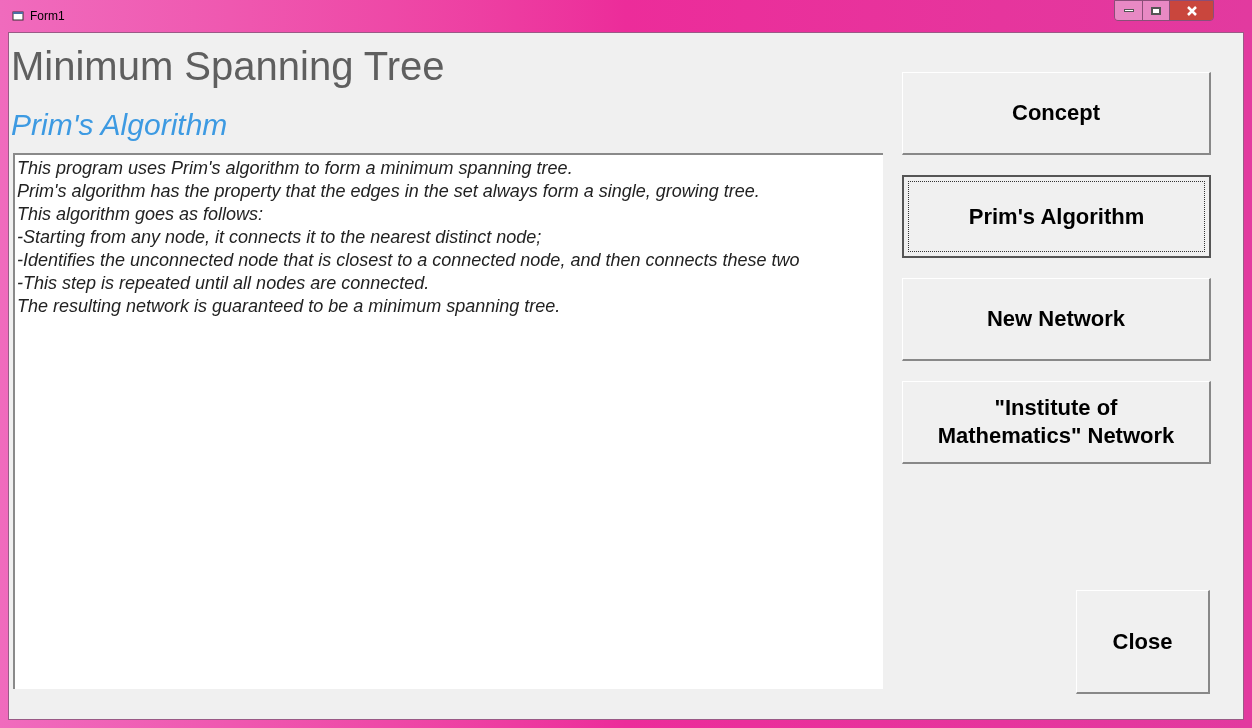 The image size is (1252, 728). I want to click on window-icon, so click(18, 16).